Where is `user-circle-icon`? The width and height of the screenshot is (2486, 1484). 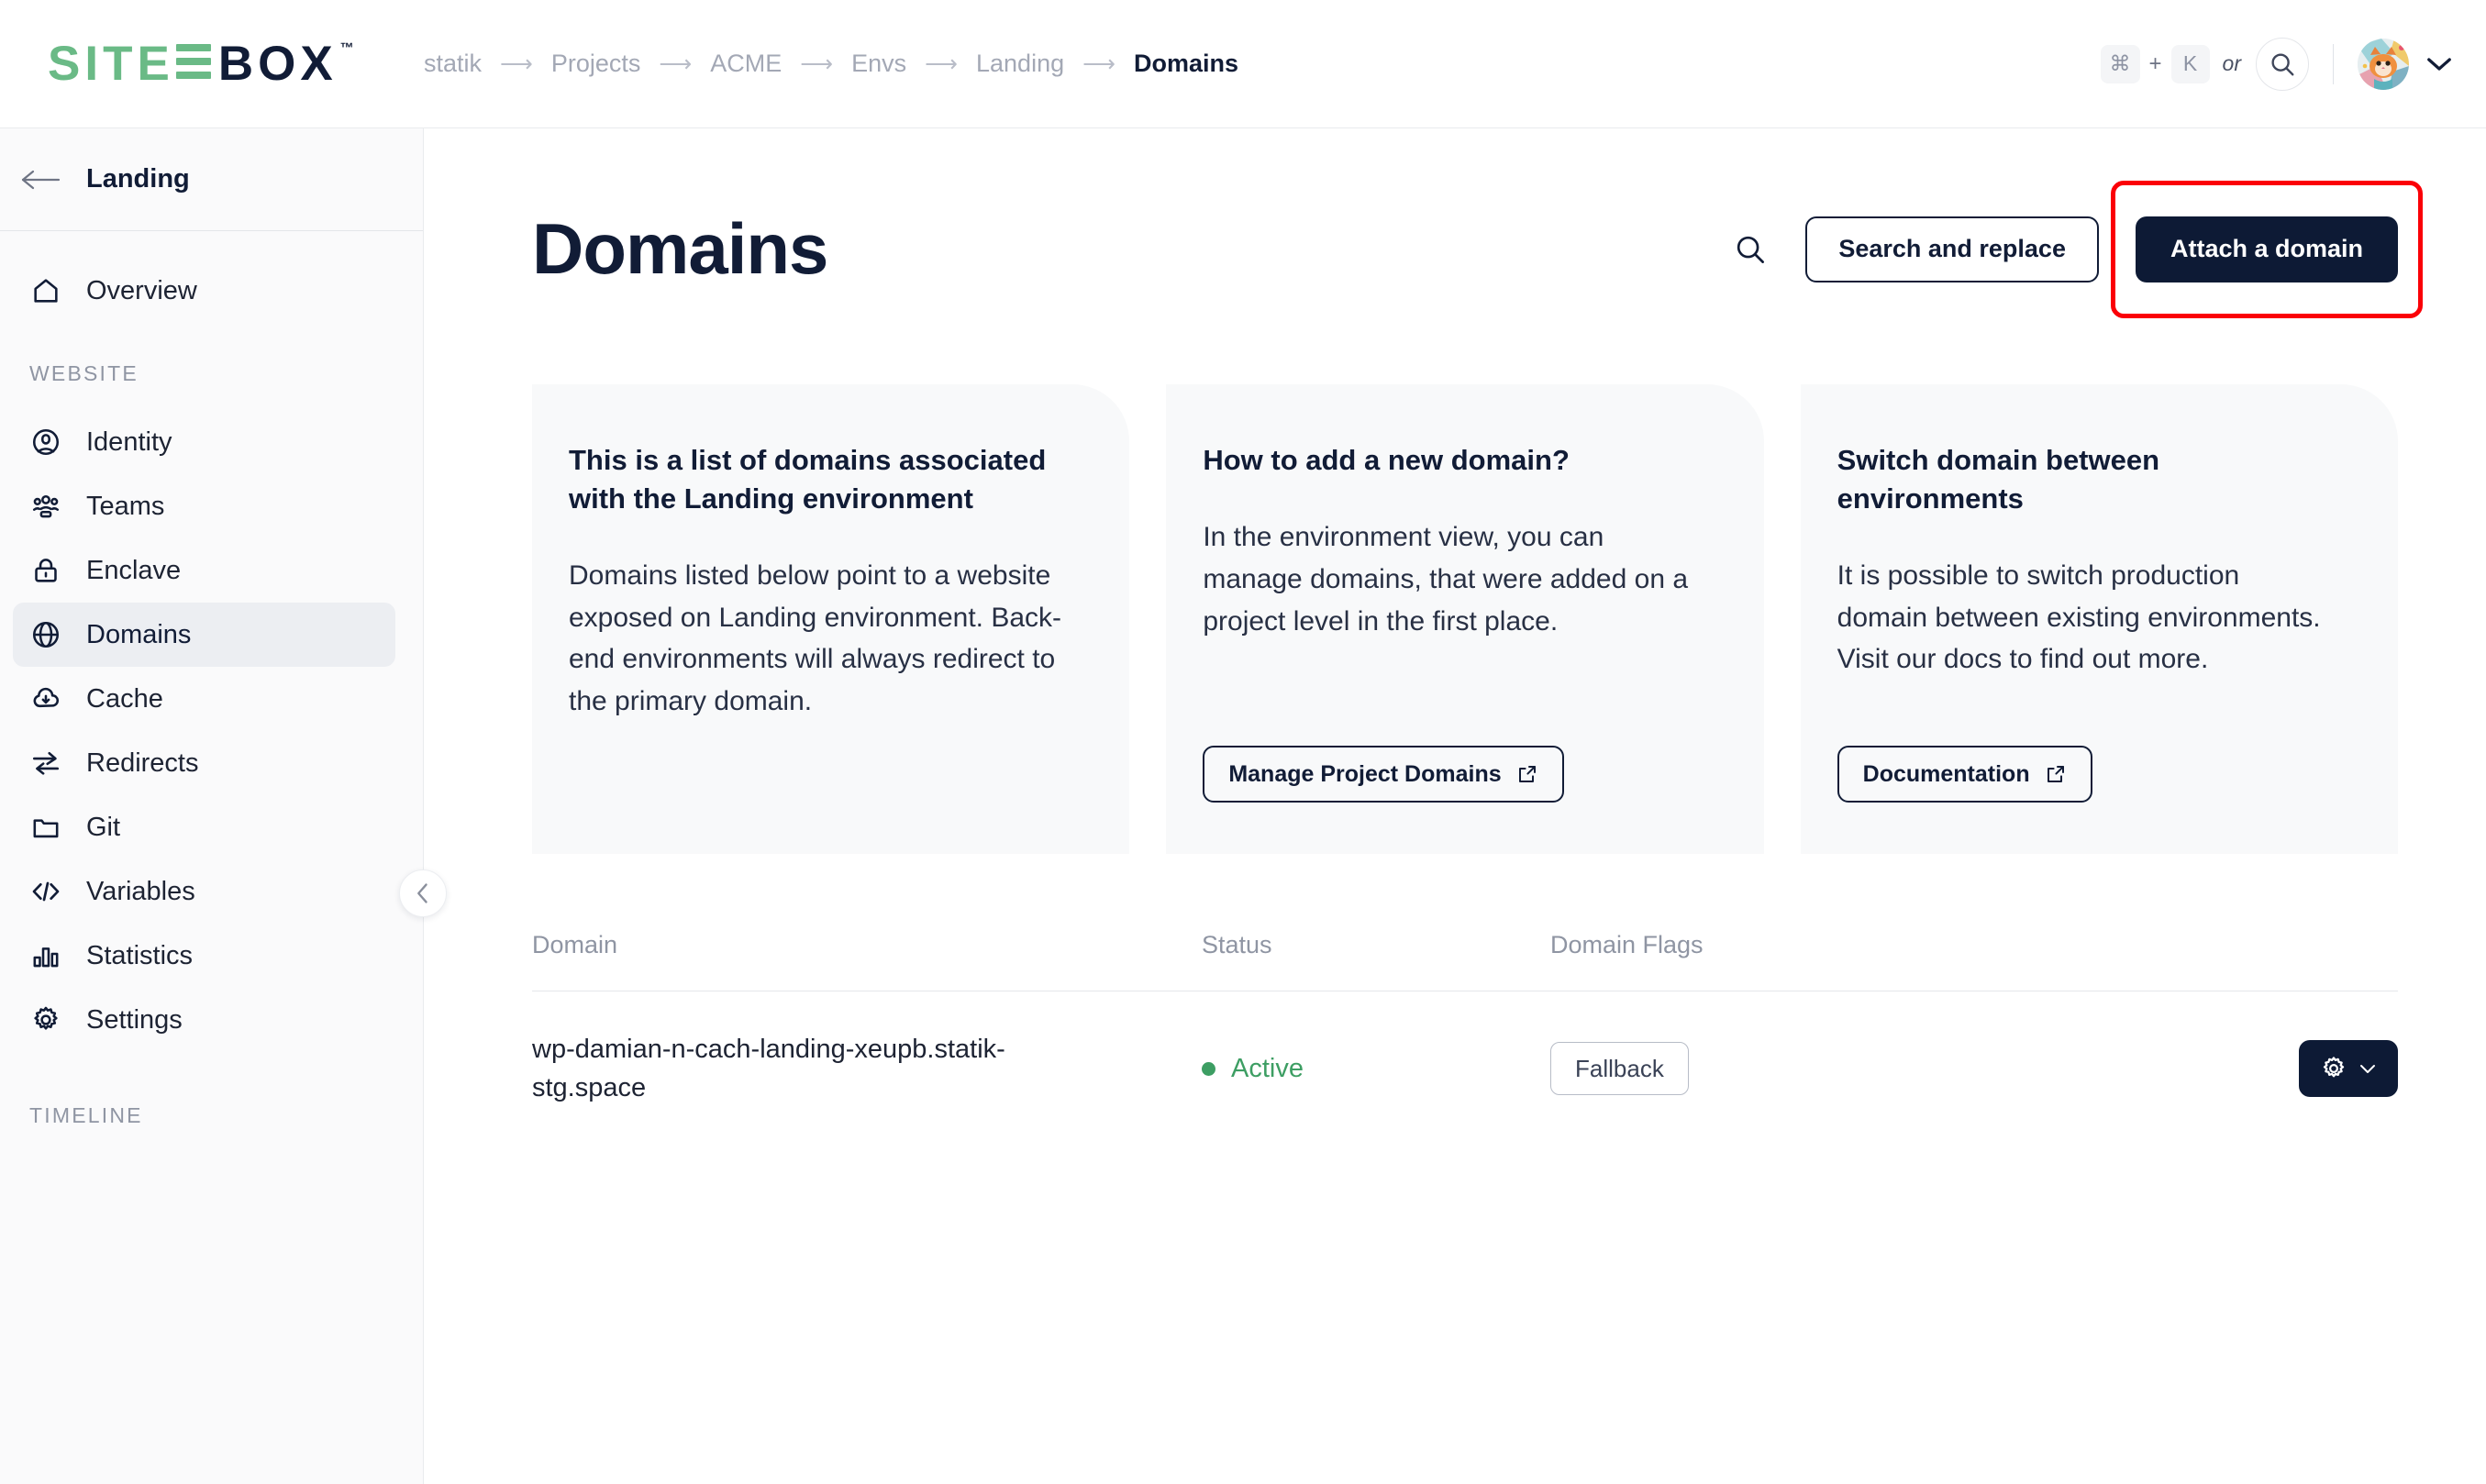 user-circle-icon is located at coordinates (45, 442).